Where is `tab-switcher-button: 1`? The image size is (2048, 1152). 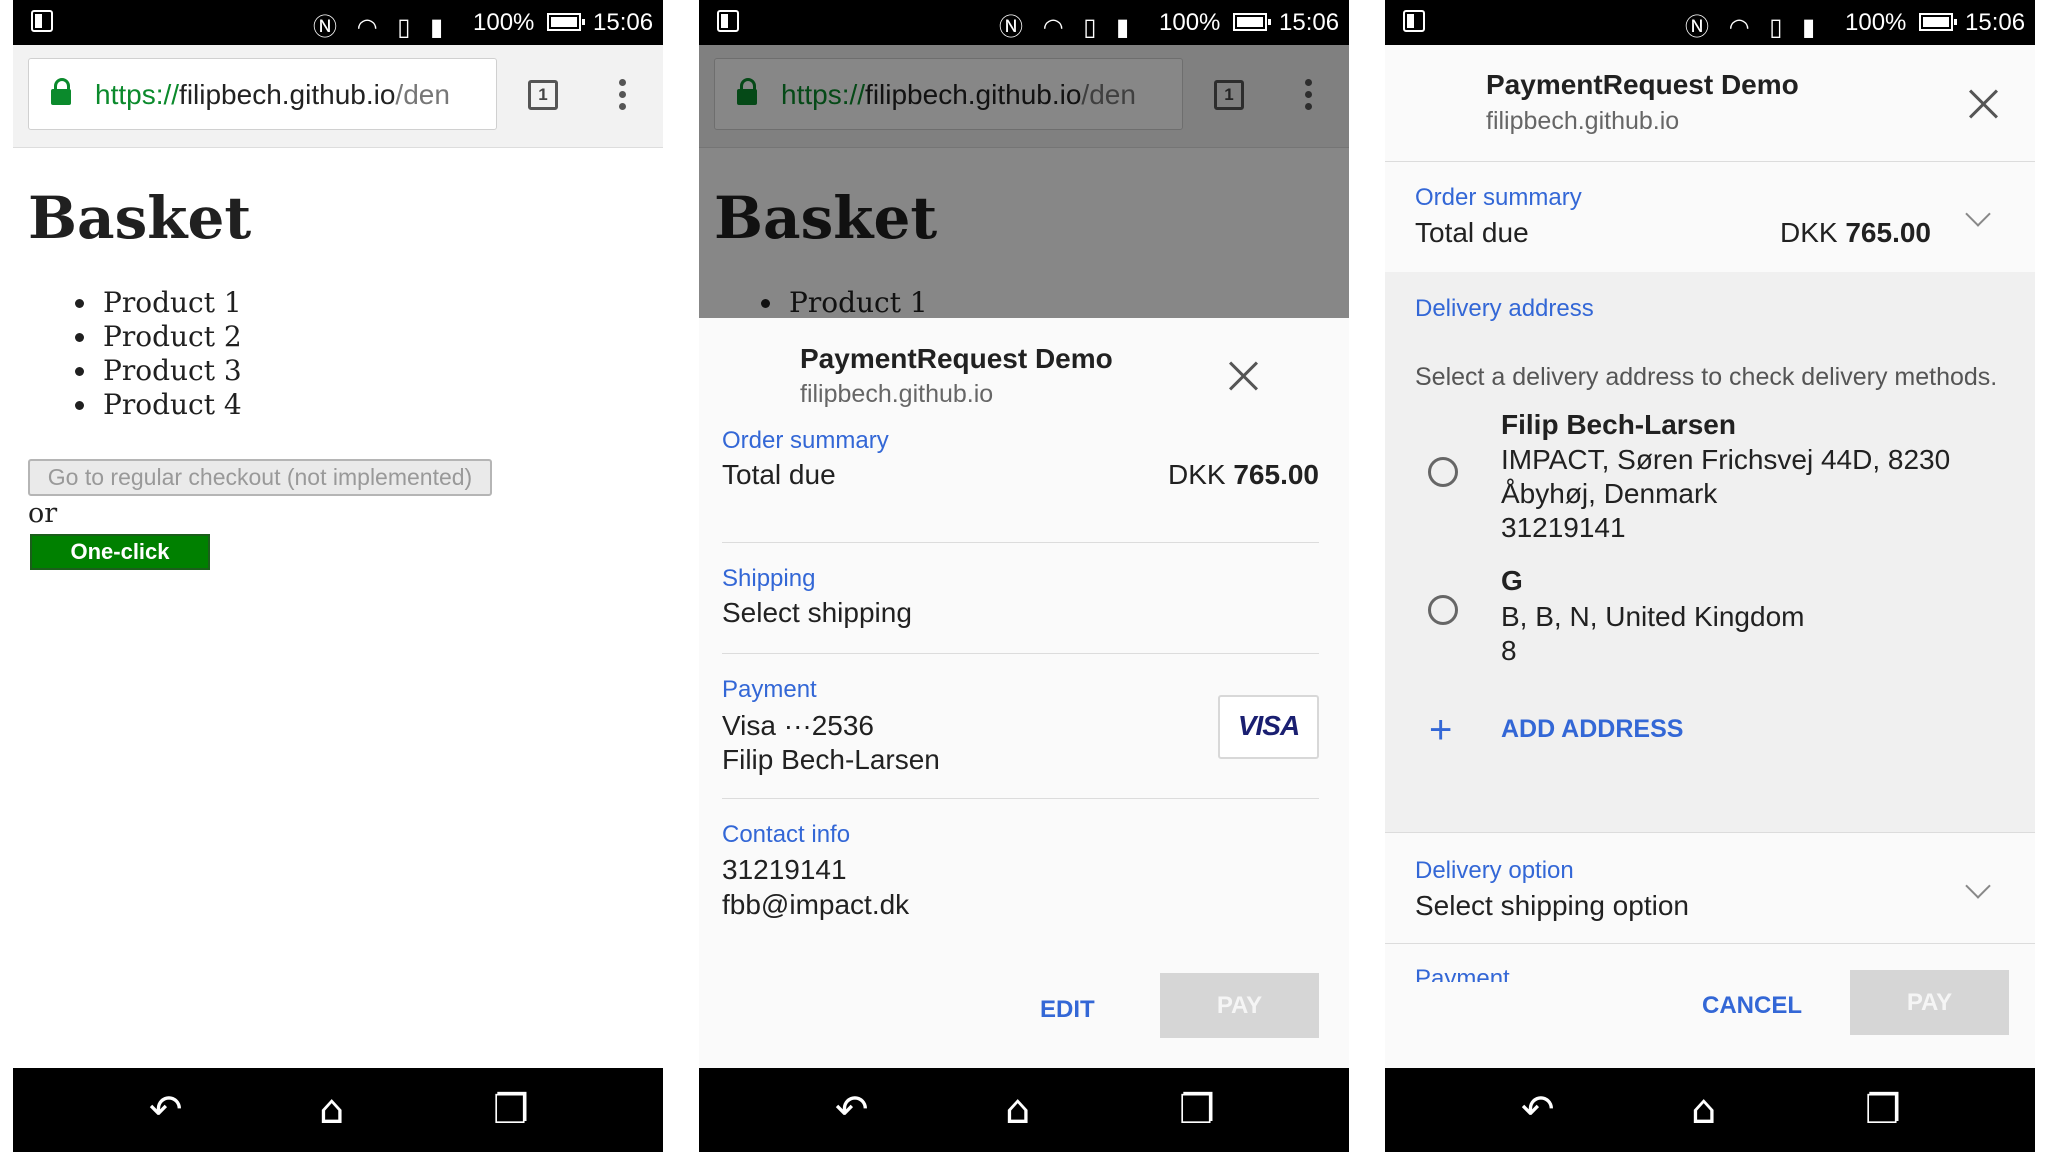
tab-switcher-button: 1 is located at coordinates (543, 95).